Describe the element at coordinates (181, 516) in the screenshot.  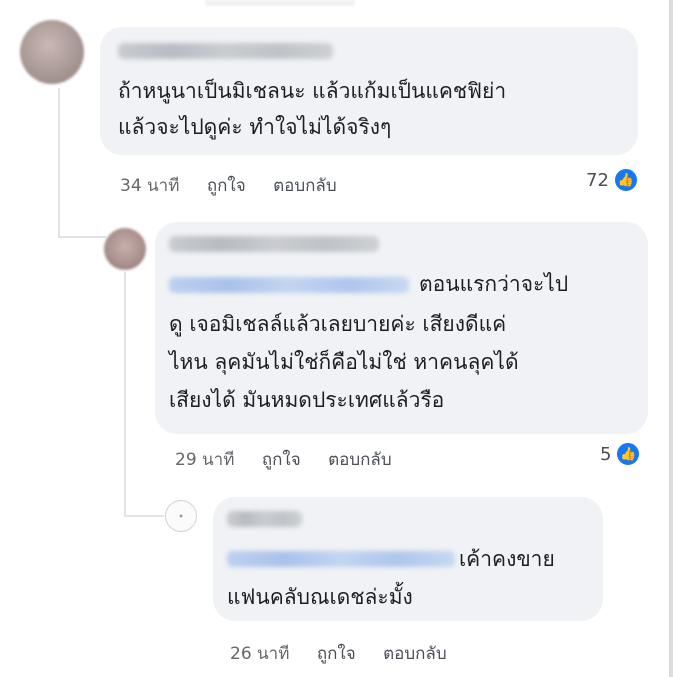
I see `emoji-avatar-icon: •` at that location.